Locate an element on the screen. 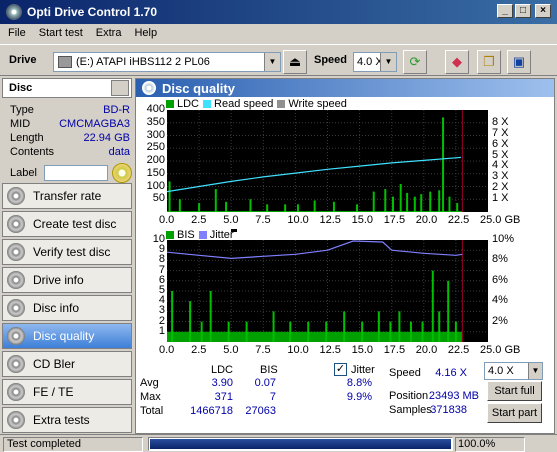 This screenshot has width=557, height=452. eject-icon: ⏏ is located at coordinates (295, 61).